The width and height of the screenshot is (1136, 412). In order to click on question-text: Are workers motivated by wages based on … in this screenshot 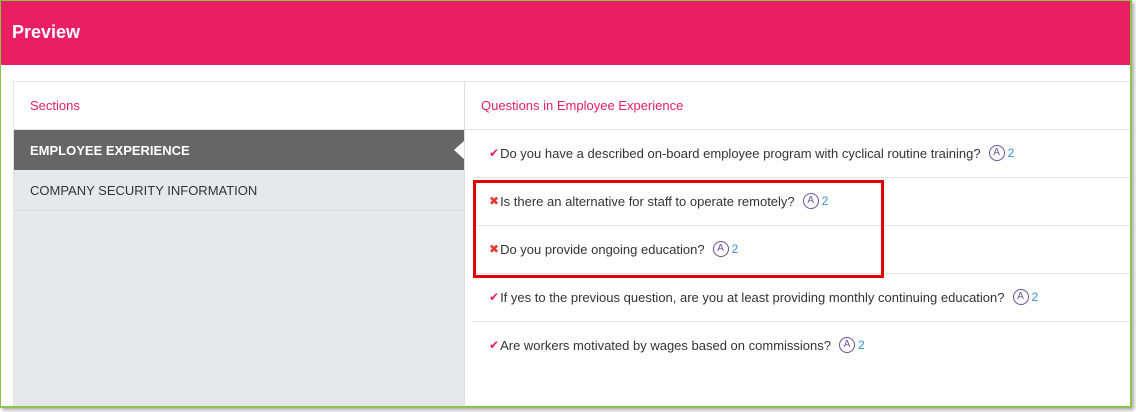, I will do `click(665, 345)`.